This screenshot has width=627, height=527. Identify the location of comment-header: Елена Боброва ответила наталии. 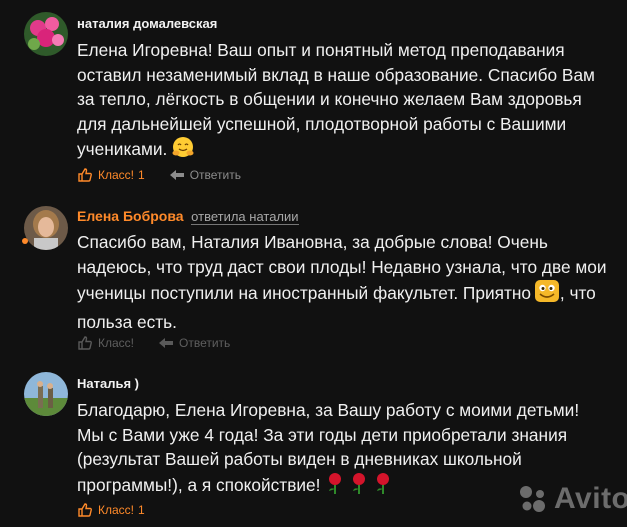
(188, 216).